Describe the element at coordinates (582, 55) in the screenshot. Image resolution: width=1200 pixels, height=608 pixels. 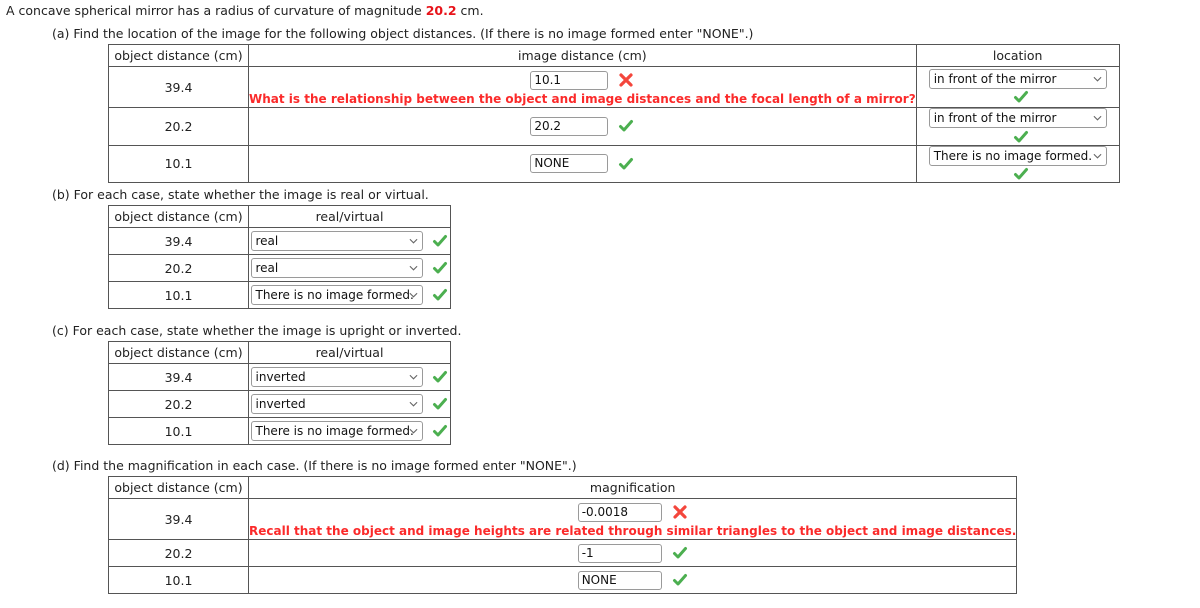
I see `column-header-image-distance: image distance (cm)` at that location.